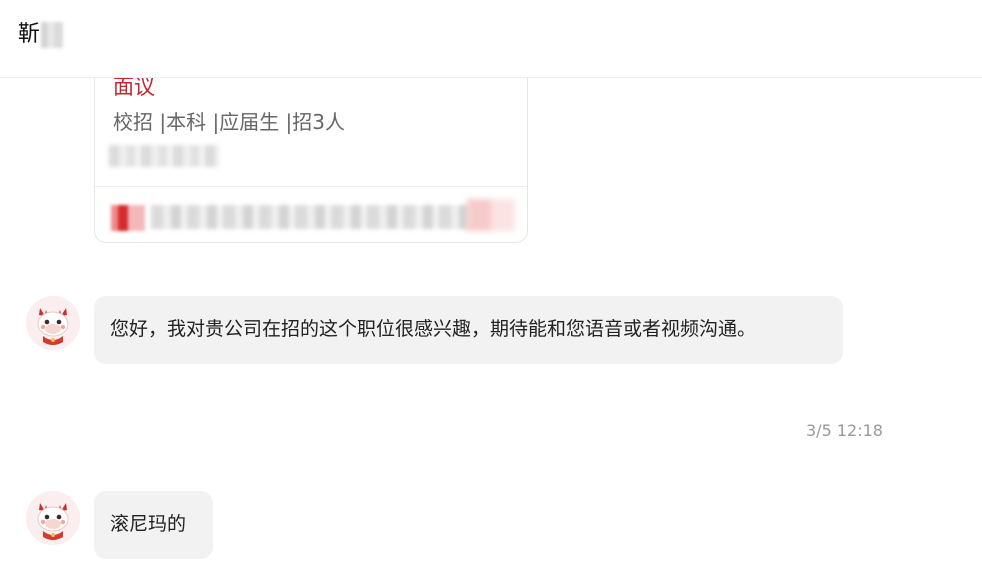  I want to click on job-card-footer, so click(311, 214).